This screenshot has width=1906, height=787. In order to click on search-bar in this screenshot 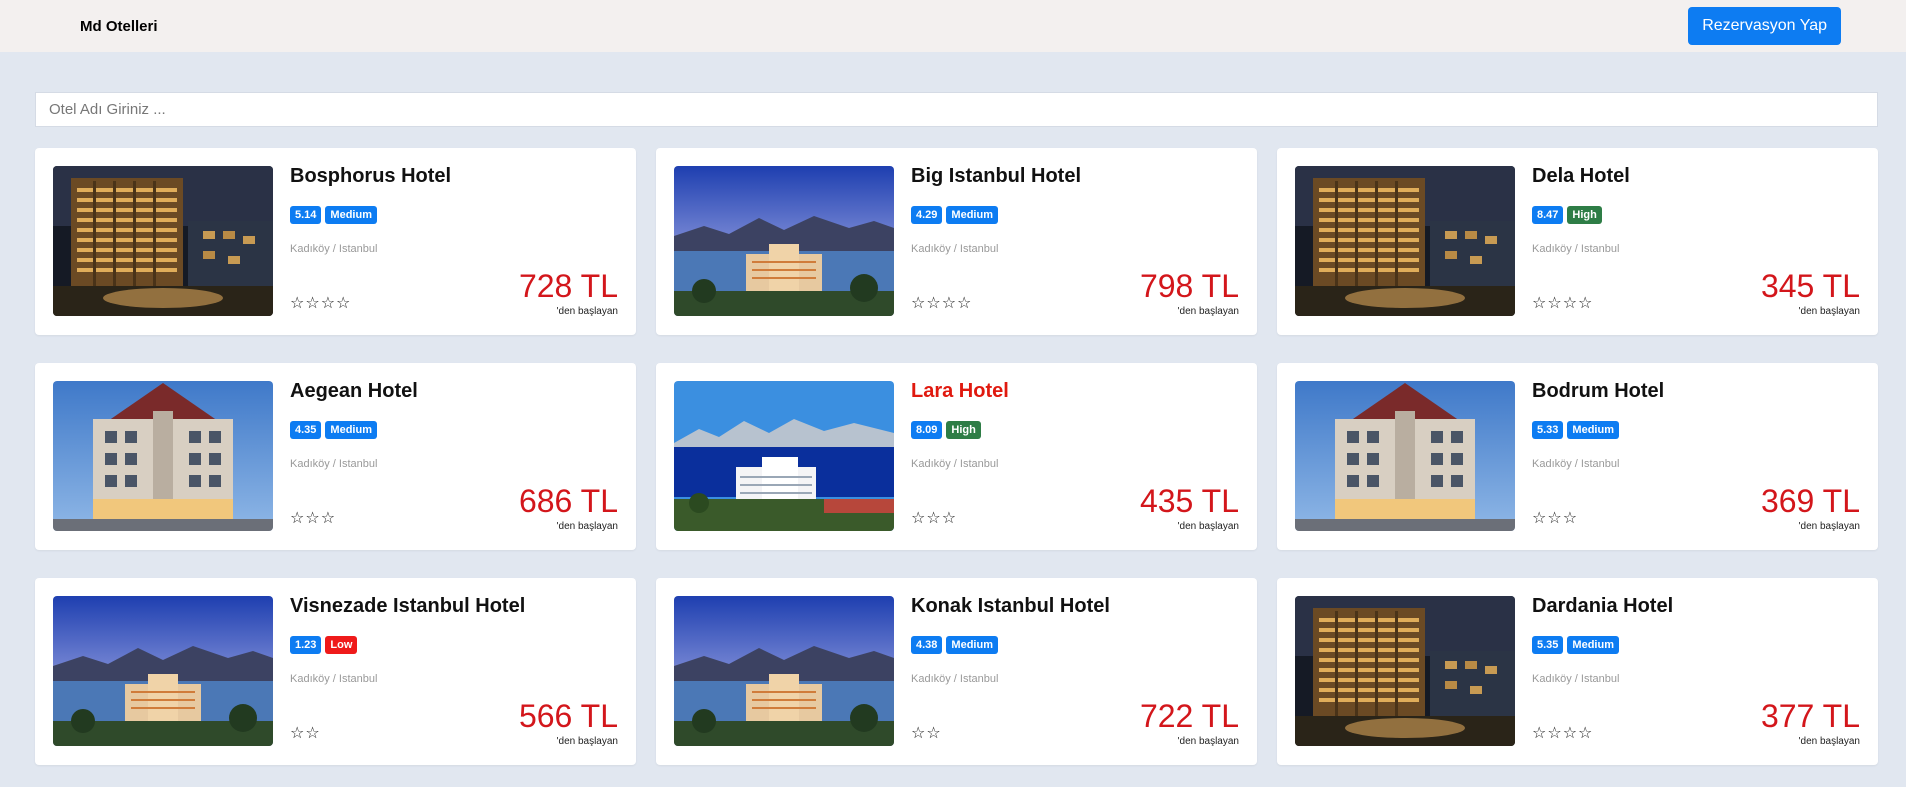, I will do `click(956, 109)`.